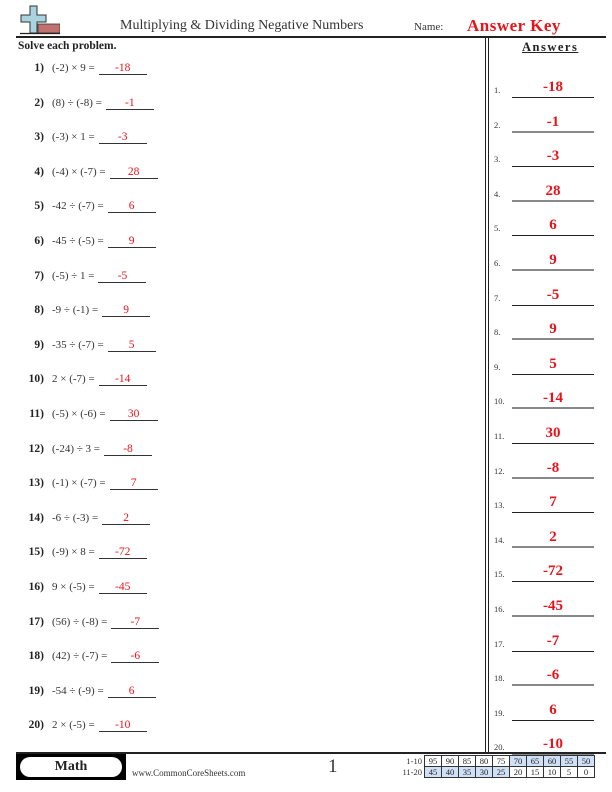 This screenshot has width=612, height=792. Describe the element at coordinates (549, 640) in the screenshot. I see `answer-key-item: 17. -7` at that location.